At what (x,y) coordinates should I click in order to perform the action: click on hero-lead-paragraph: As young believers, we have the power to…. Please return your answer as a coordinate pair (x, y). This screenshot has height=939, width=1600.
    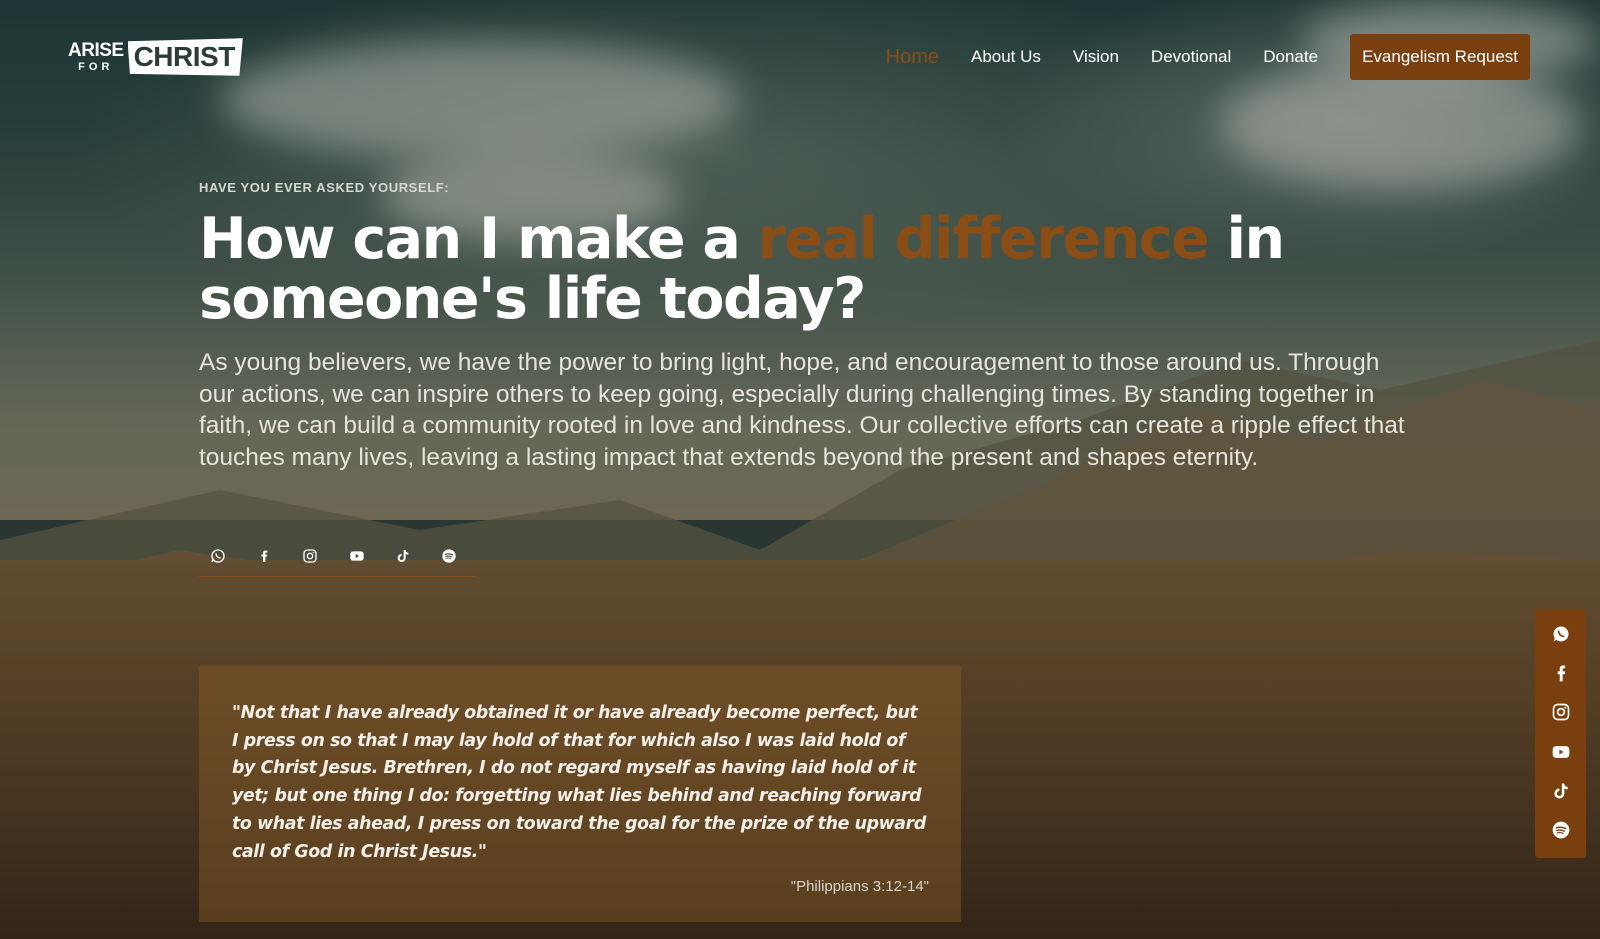
    Looking at the image, I should click on (802, 410).